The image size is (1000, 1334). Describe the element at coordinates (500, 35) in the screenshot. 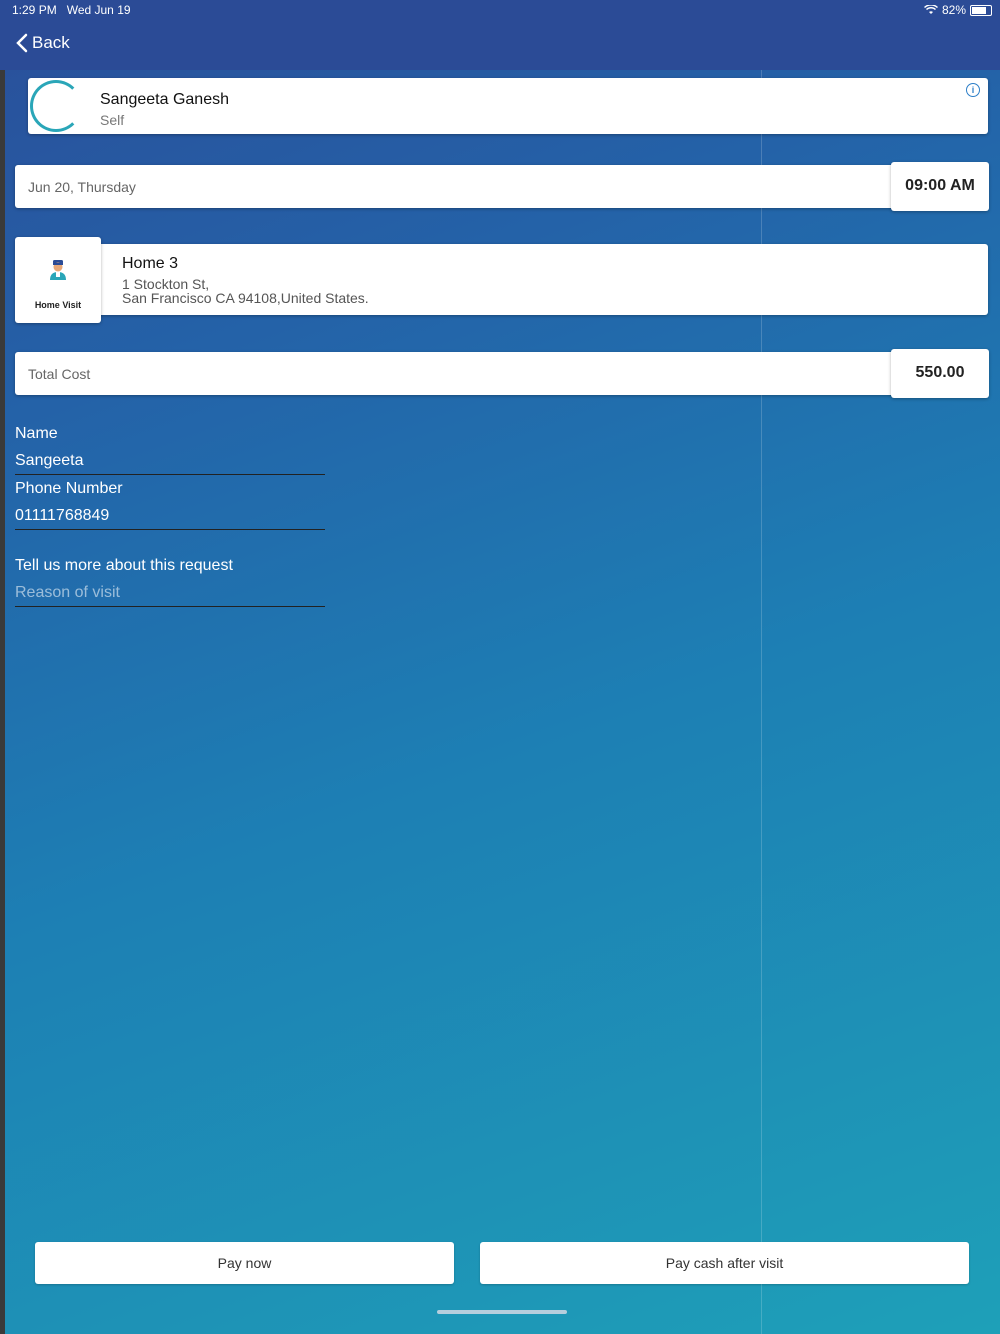

I see `navigation-bar` at that location.